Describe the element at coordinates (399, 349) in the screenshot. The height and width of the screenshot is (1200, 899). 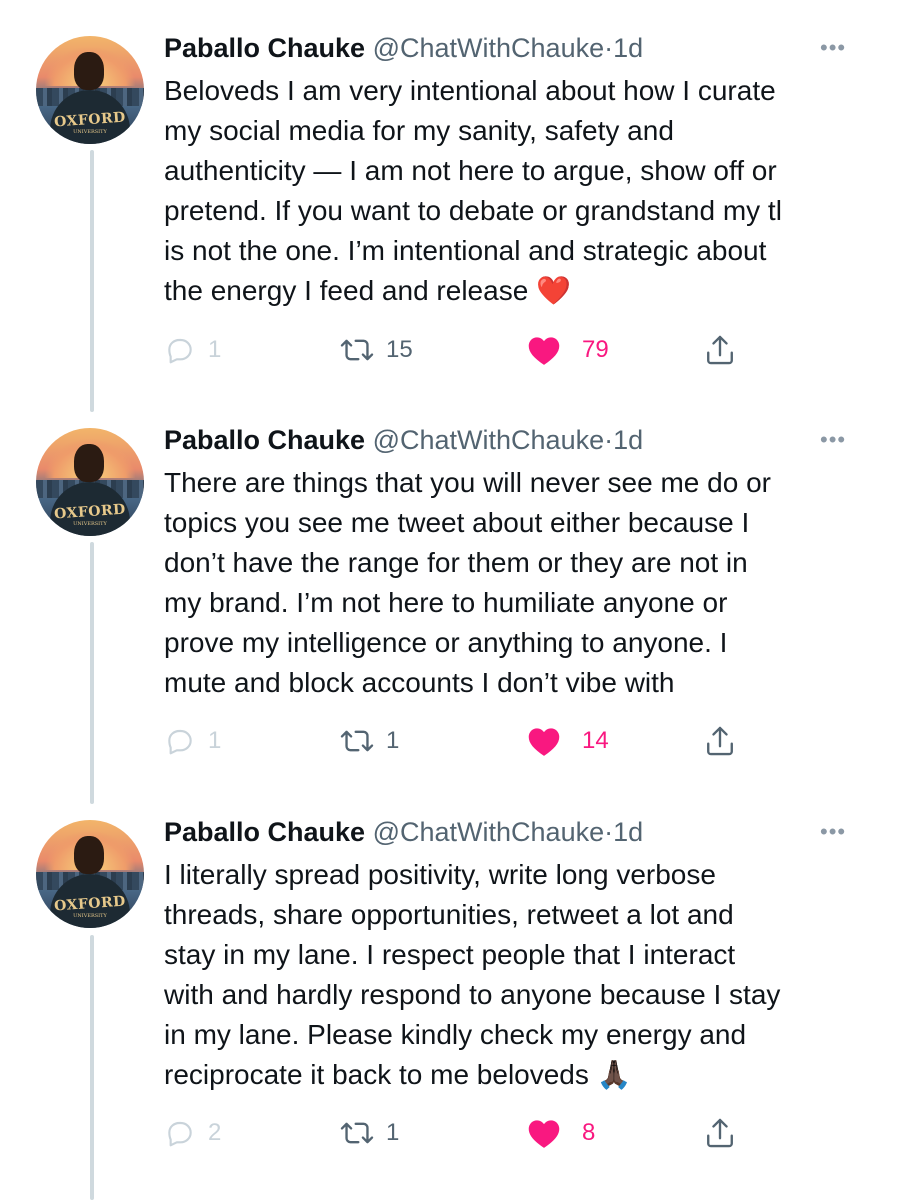
I see `retweet-count: 15` at that location.